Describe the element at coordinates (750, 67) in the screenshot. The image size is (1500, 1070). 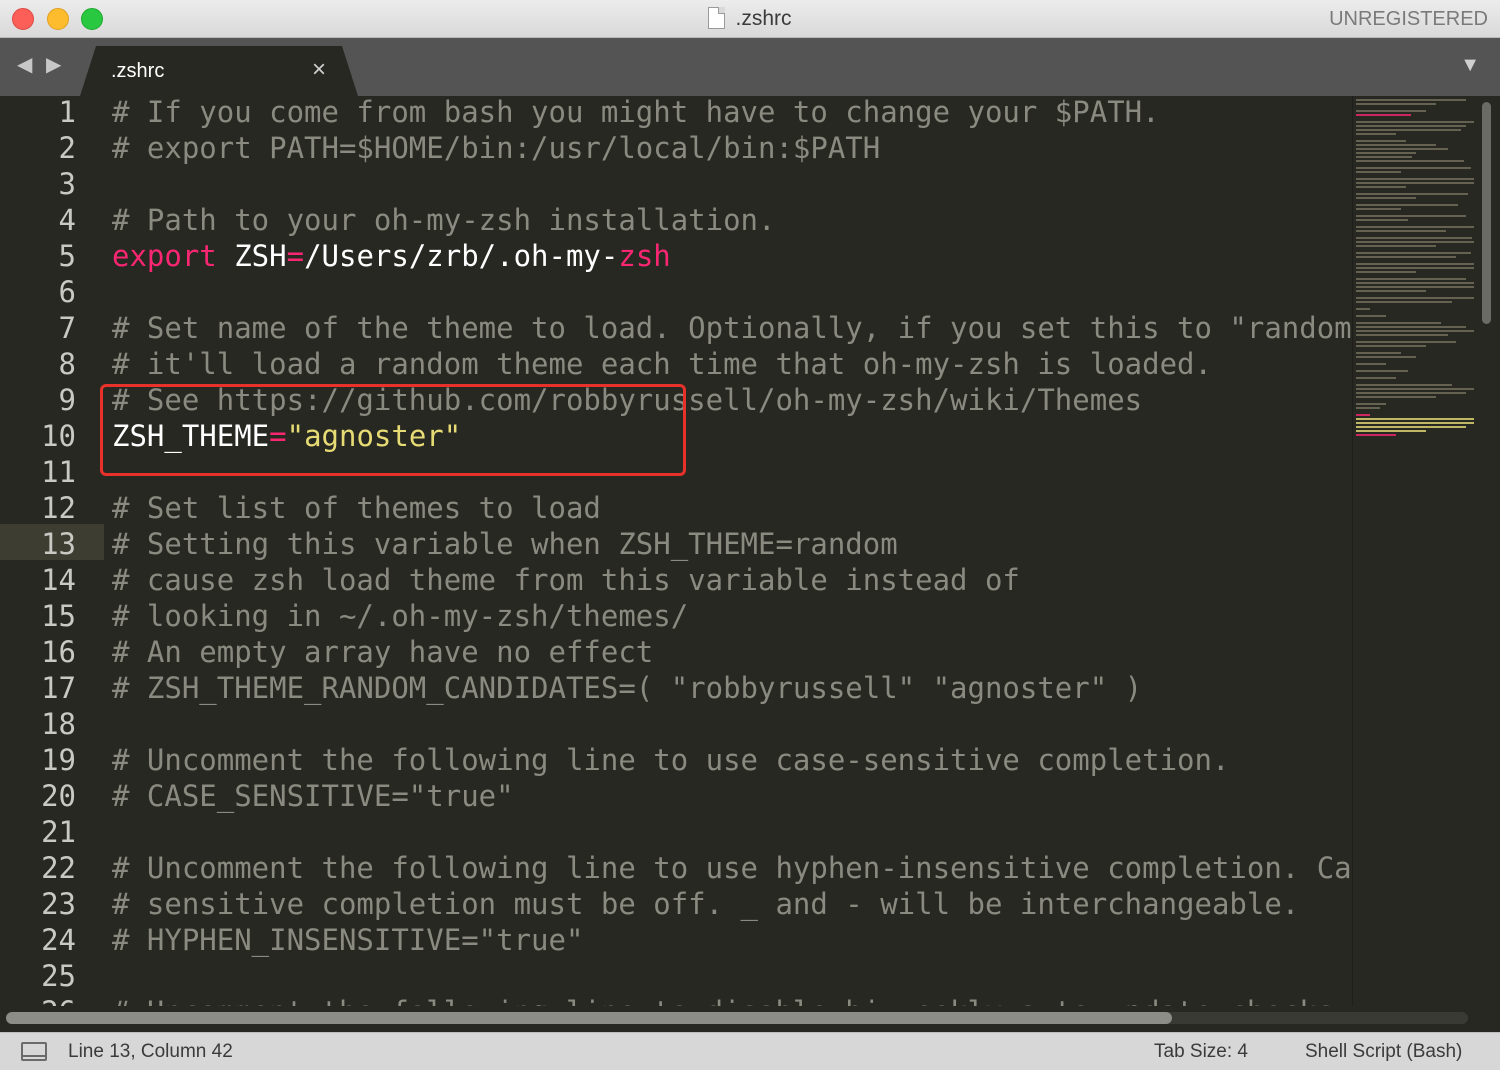
I see `tab-bar: ◀ ▶ .zshrc × ▼` at that location.